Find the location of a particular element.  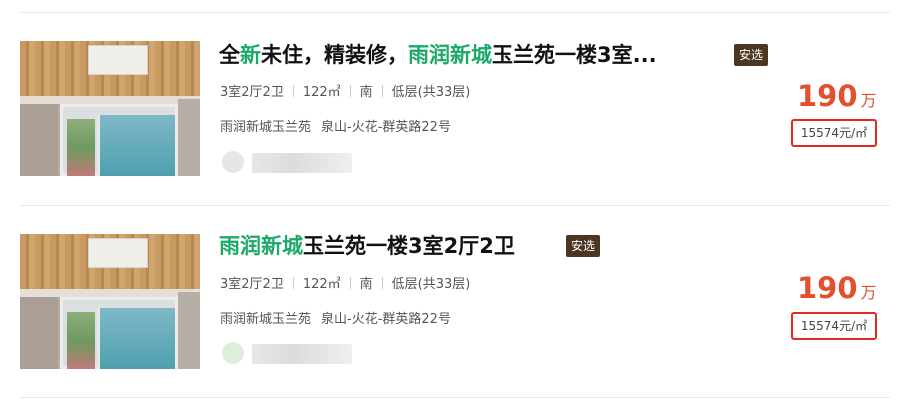

listing-title: 雨润新城玉兰苑一楼3室2厅2卫 is located at coordinates (367, 246).